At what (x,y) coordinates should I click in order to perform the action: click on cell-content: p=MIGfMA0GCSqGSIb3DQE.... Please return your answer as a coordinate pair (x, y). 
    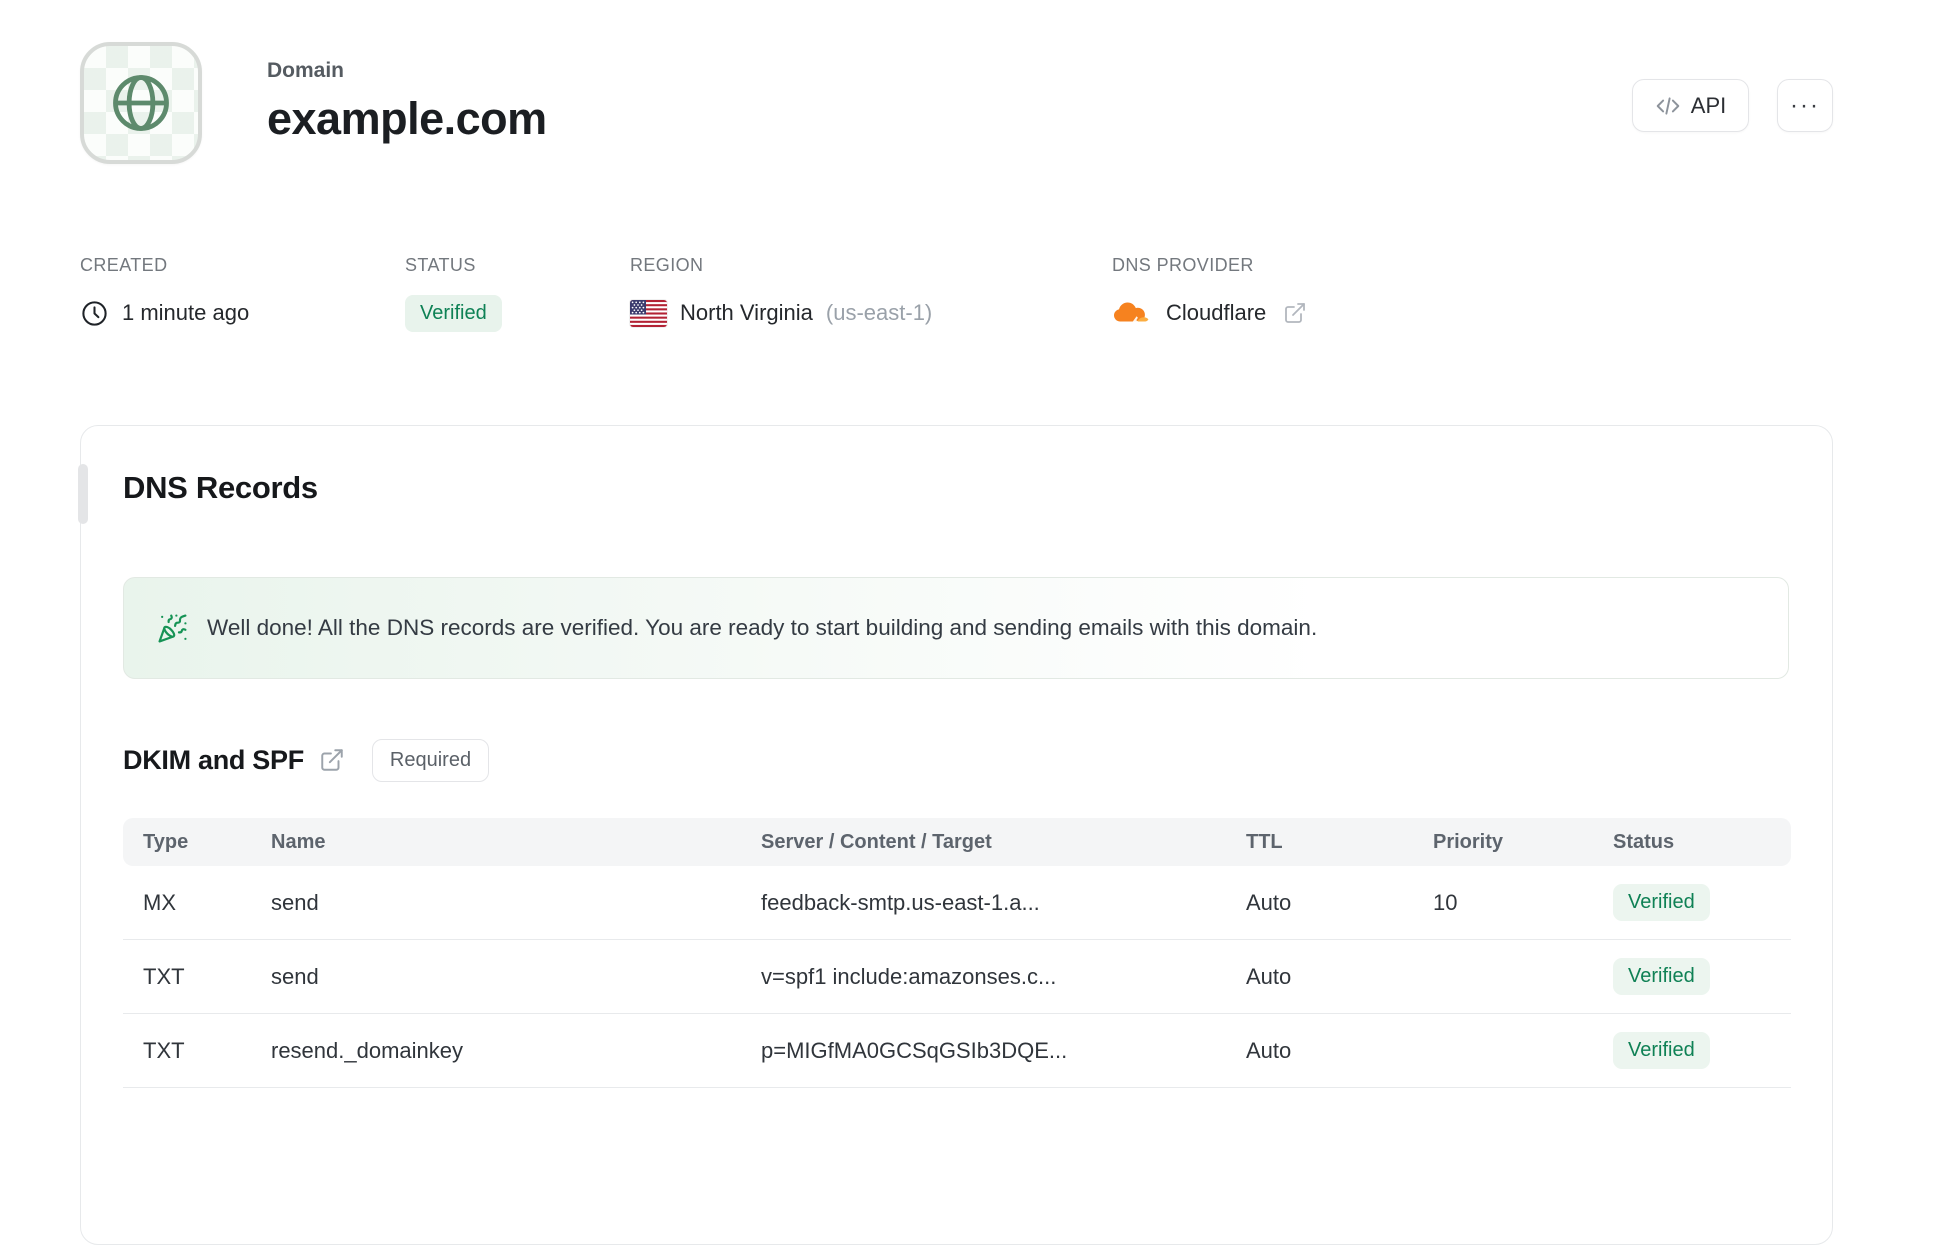
    Looking at the image, I should click on (983, 1051).